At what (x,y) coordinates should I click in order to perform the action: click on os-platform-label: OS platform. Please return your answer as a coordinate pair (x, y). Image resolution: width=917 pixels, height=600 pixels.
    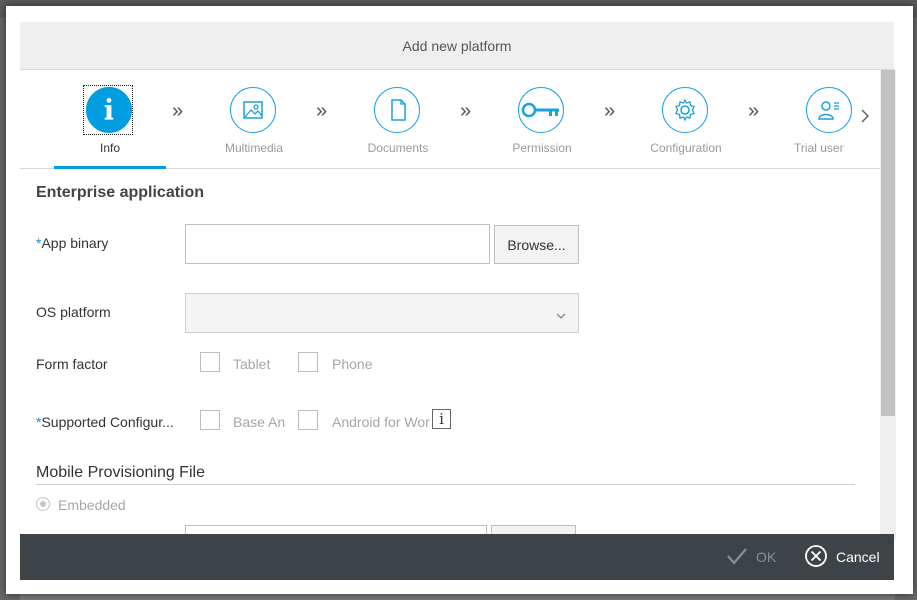
    Looking at the image, I should click on (73, 312).